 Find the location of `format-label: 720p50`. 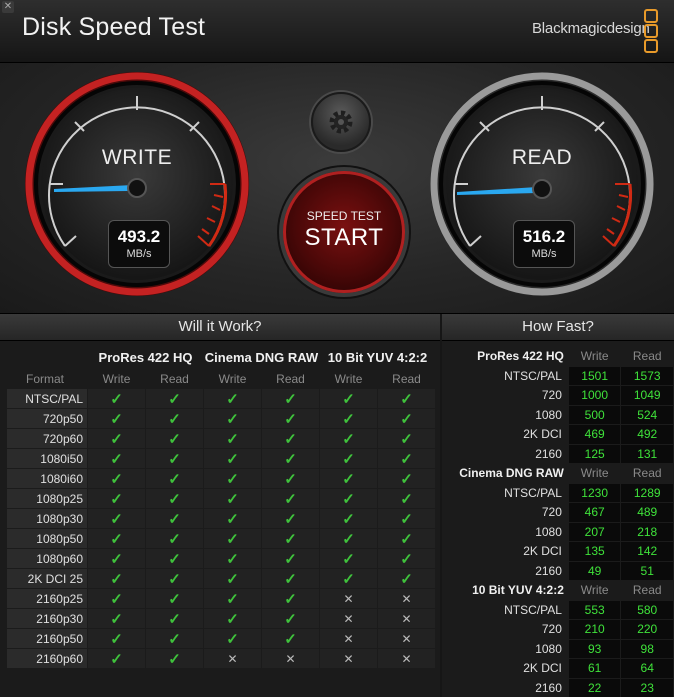

format-label: 720p50 is located at coordinates (47, 418).